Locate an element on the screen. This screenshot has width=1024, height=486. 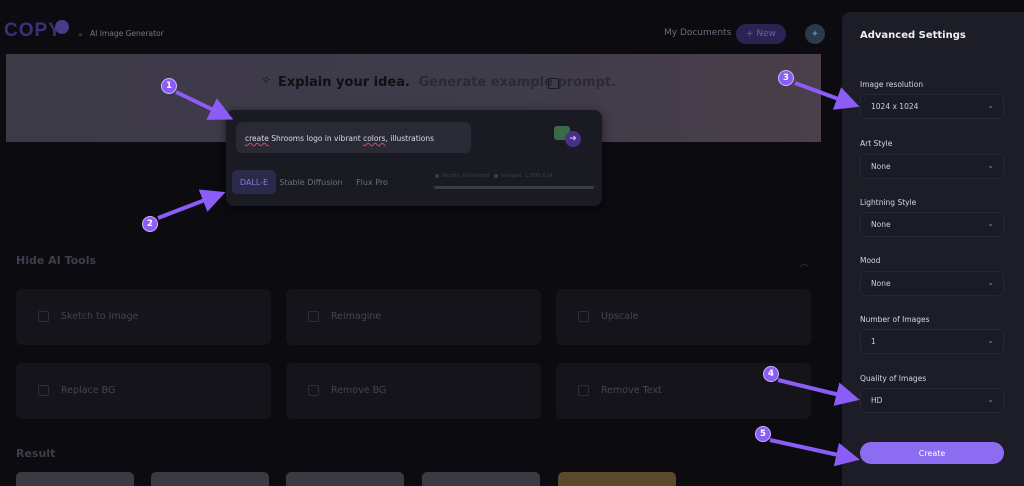
tool-replace-bg: Replace BG is located at coordinates (143, 391).